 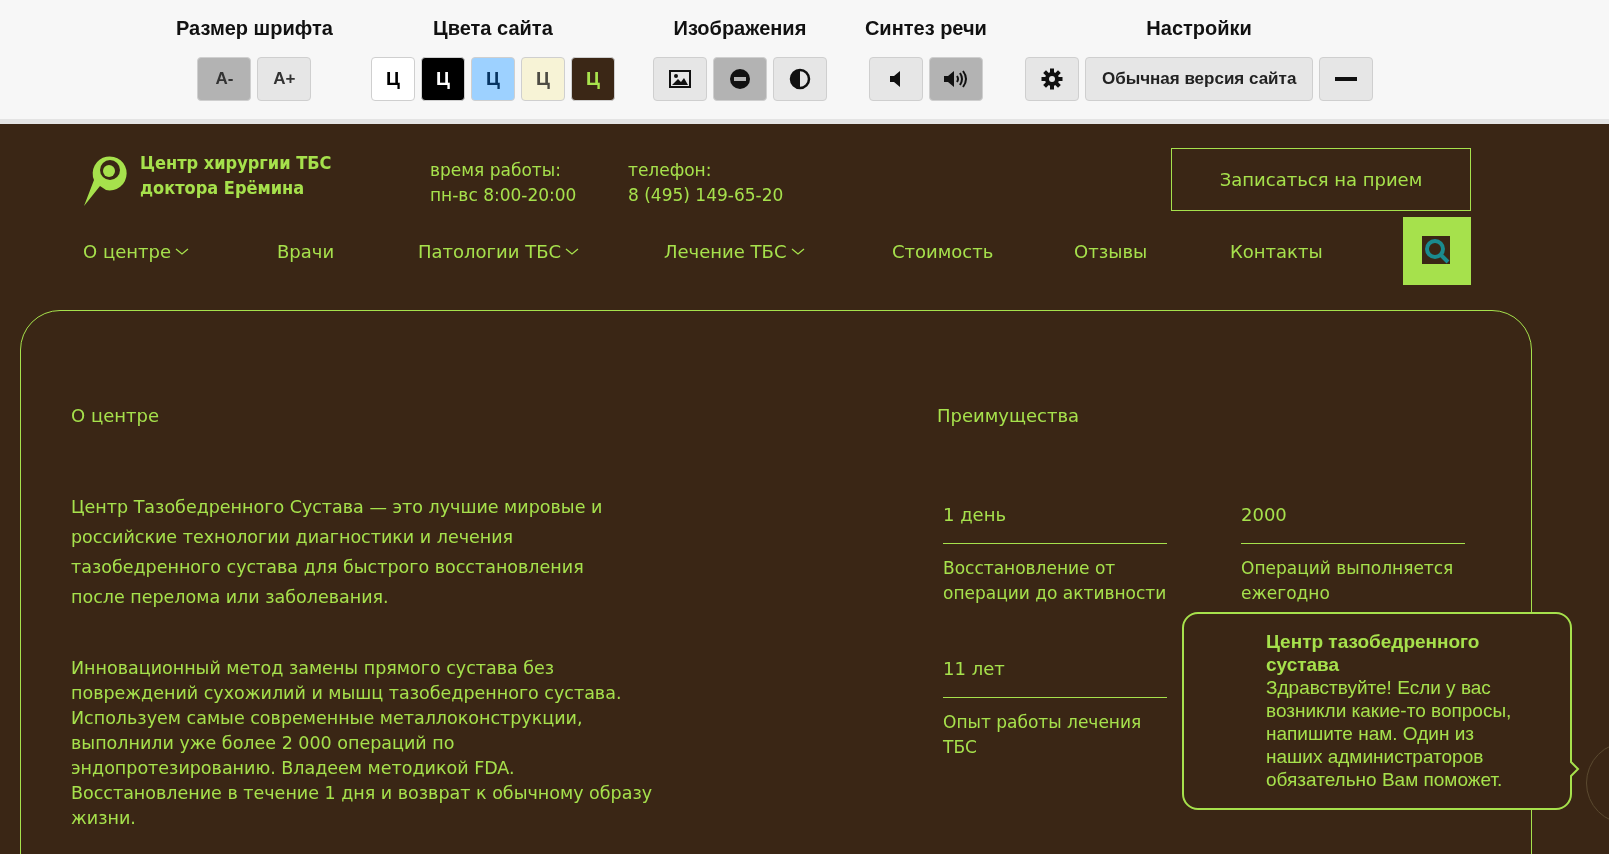 I want to click on chat-message: Здравствуйте! Если у вас возникли какие-то вопросы, напишите нам. Один из наших администраторов обязательно Вам поможет., so click(x=1389, y=733).